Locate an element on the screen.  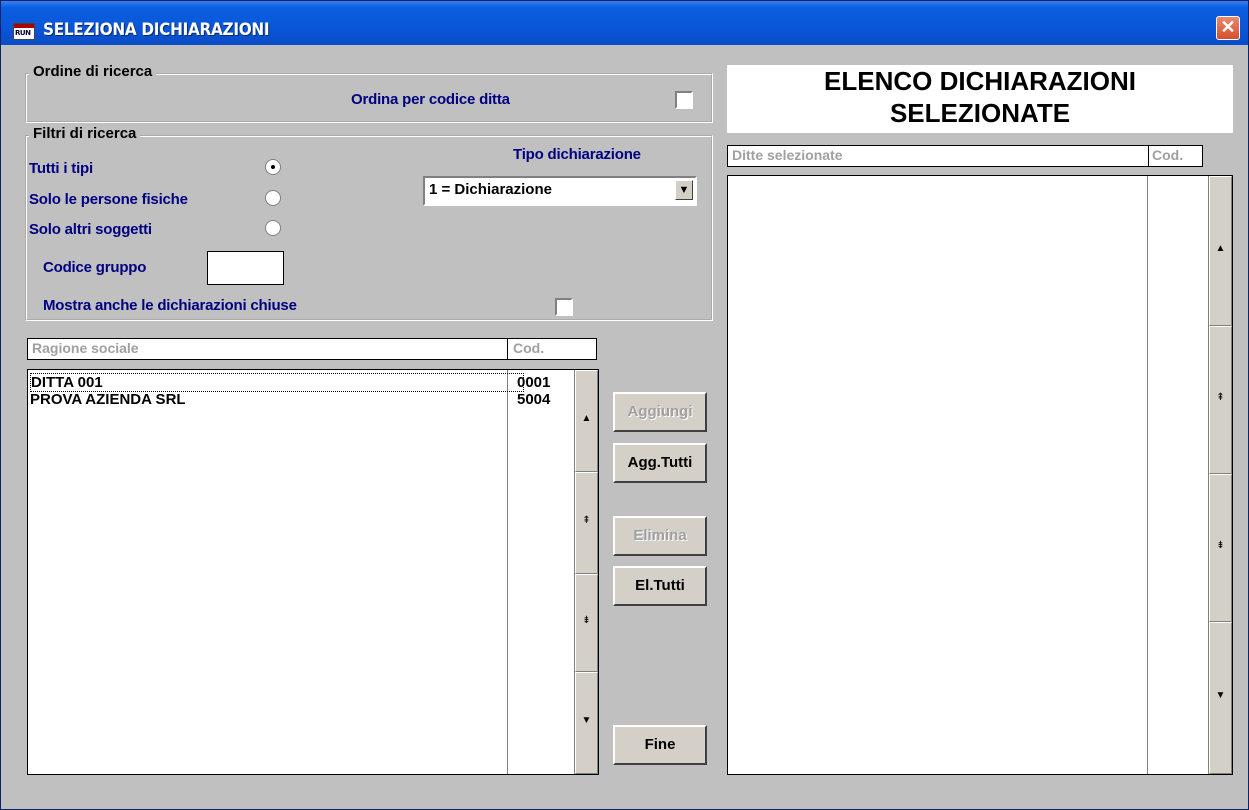
col-ditte-selezionate: Ditte selezionate is located at coordinates (787, 155).